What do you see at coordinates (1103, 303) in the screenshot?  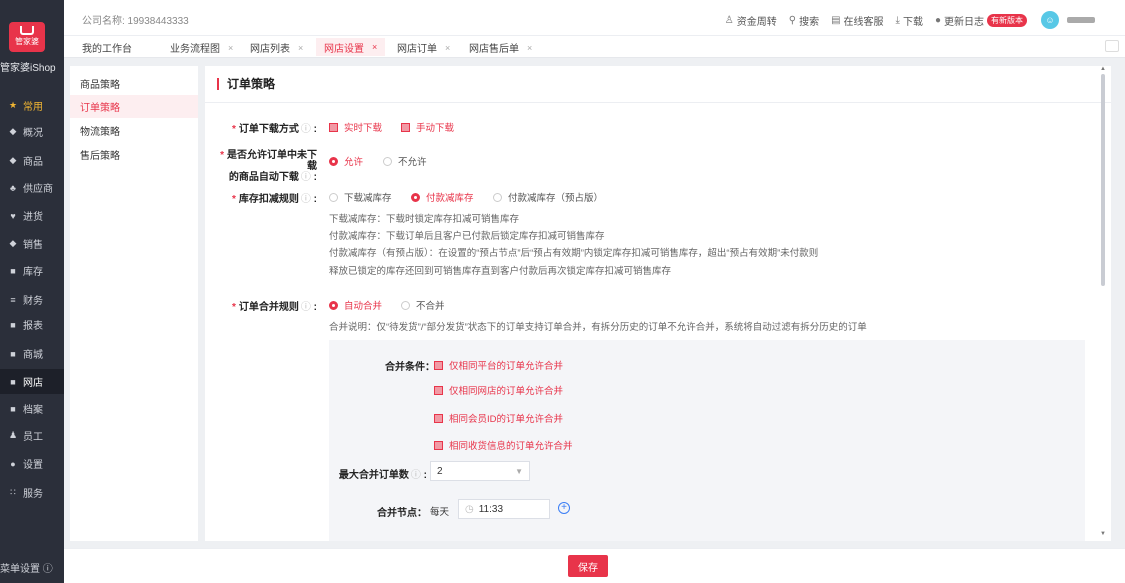 I see `main-scrollbar: ▲ ▼` at bounding box center [1103, 303].